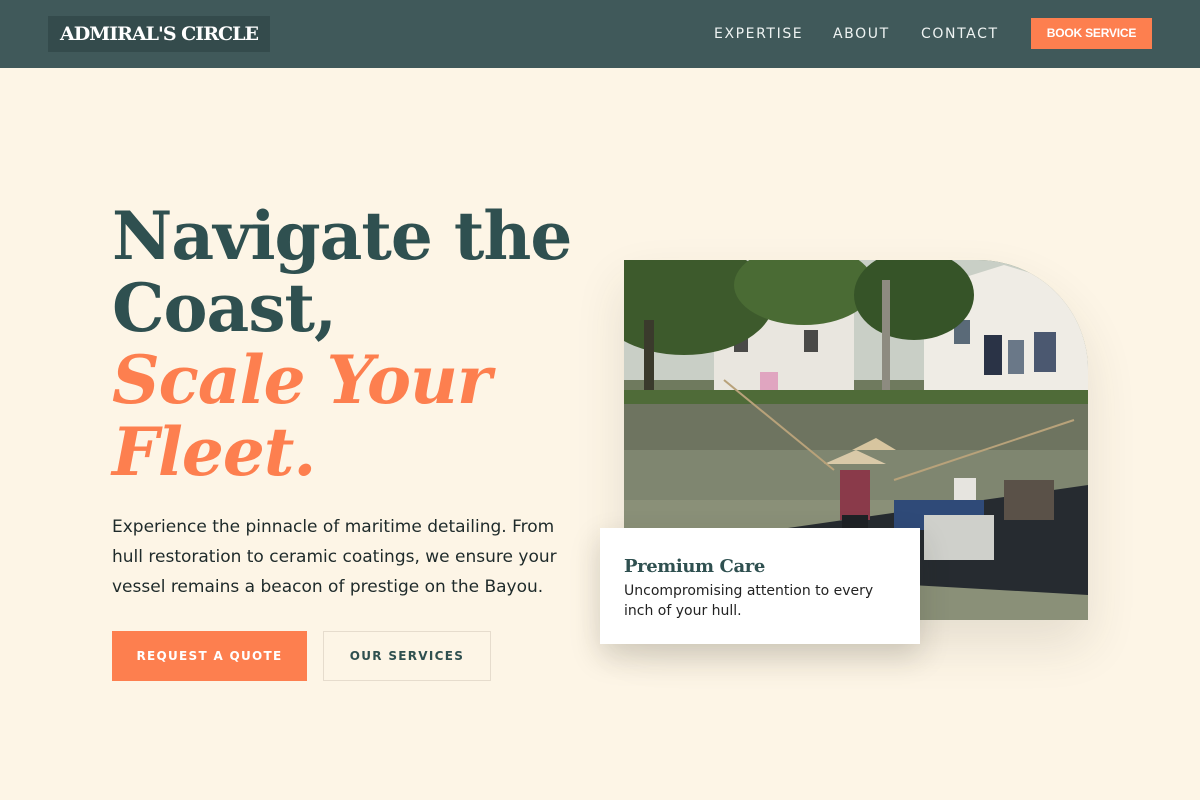 Image resolution: width=1200 pixels, height=800 pixels. What do you see at coordinates (694, 566) in the screenshot?
I see `card-title: Premium Care` at bounding box center [694, 566].